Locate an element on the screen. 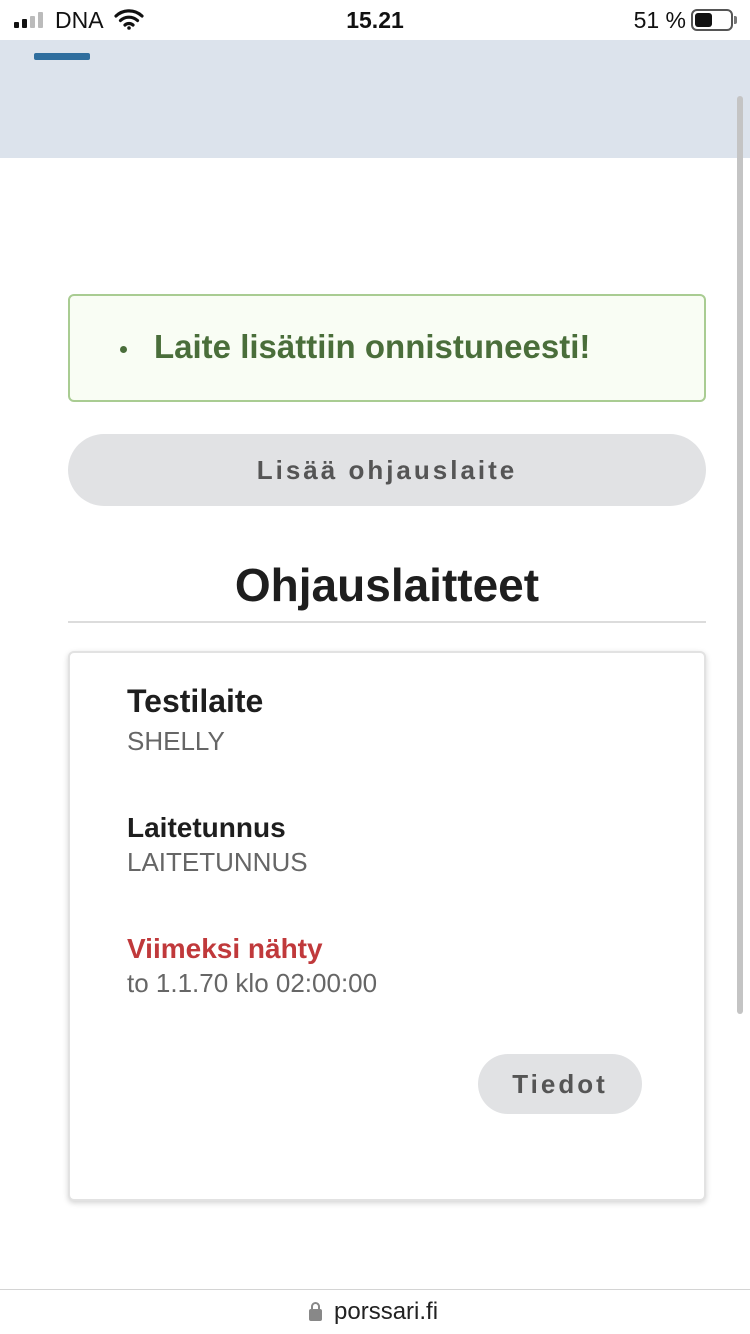 This screenshot has width=750, height=1334. page-title: Ohjauslaitteet is located at coordinates (387, 585).